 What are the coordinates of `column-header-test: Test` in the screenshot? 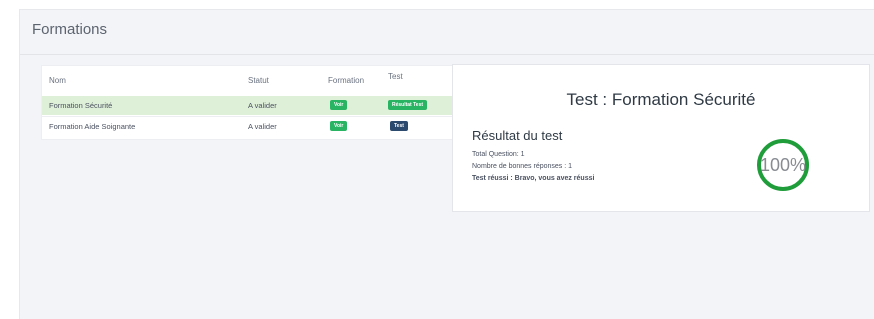 It's located at (395, 76).